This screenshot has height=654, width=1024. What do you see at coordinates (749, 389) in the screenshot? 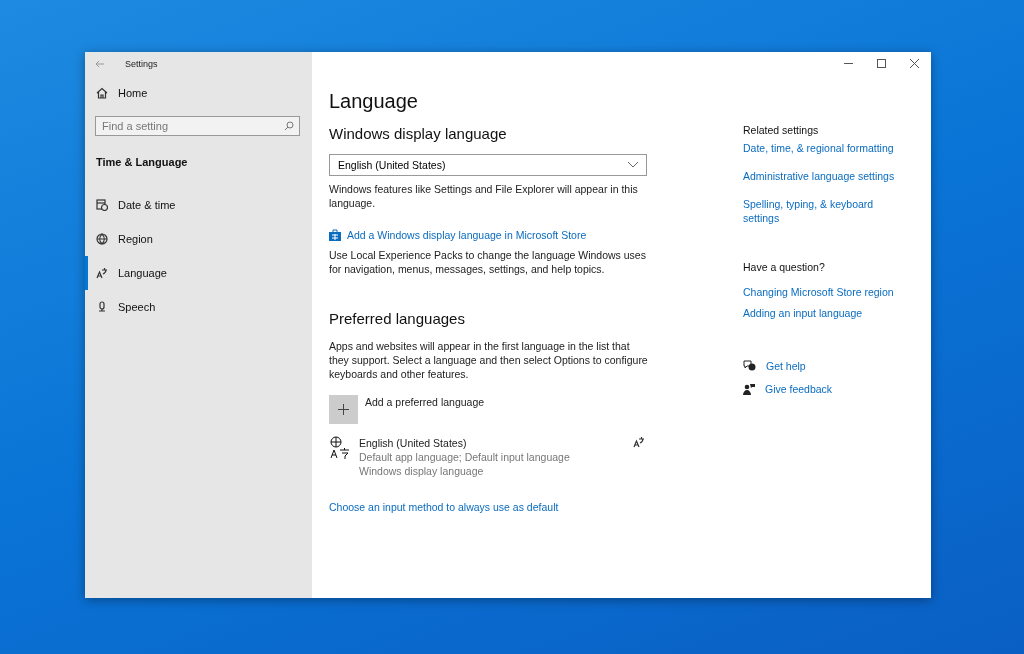
I see `person-feedback-icon` at bounding box center [749, 389].